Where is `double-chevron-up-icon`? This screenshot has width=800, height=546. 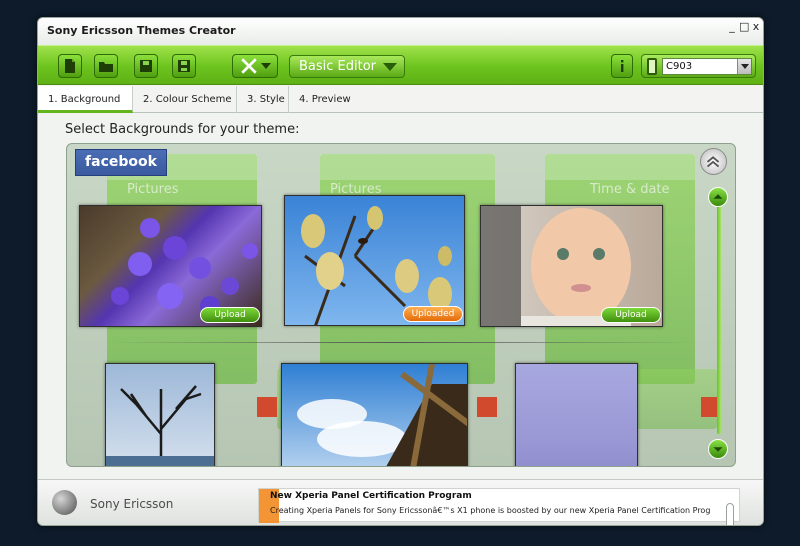
double-chevron-up-icon is located at coordinates (713, 162).